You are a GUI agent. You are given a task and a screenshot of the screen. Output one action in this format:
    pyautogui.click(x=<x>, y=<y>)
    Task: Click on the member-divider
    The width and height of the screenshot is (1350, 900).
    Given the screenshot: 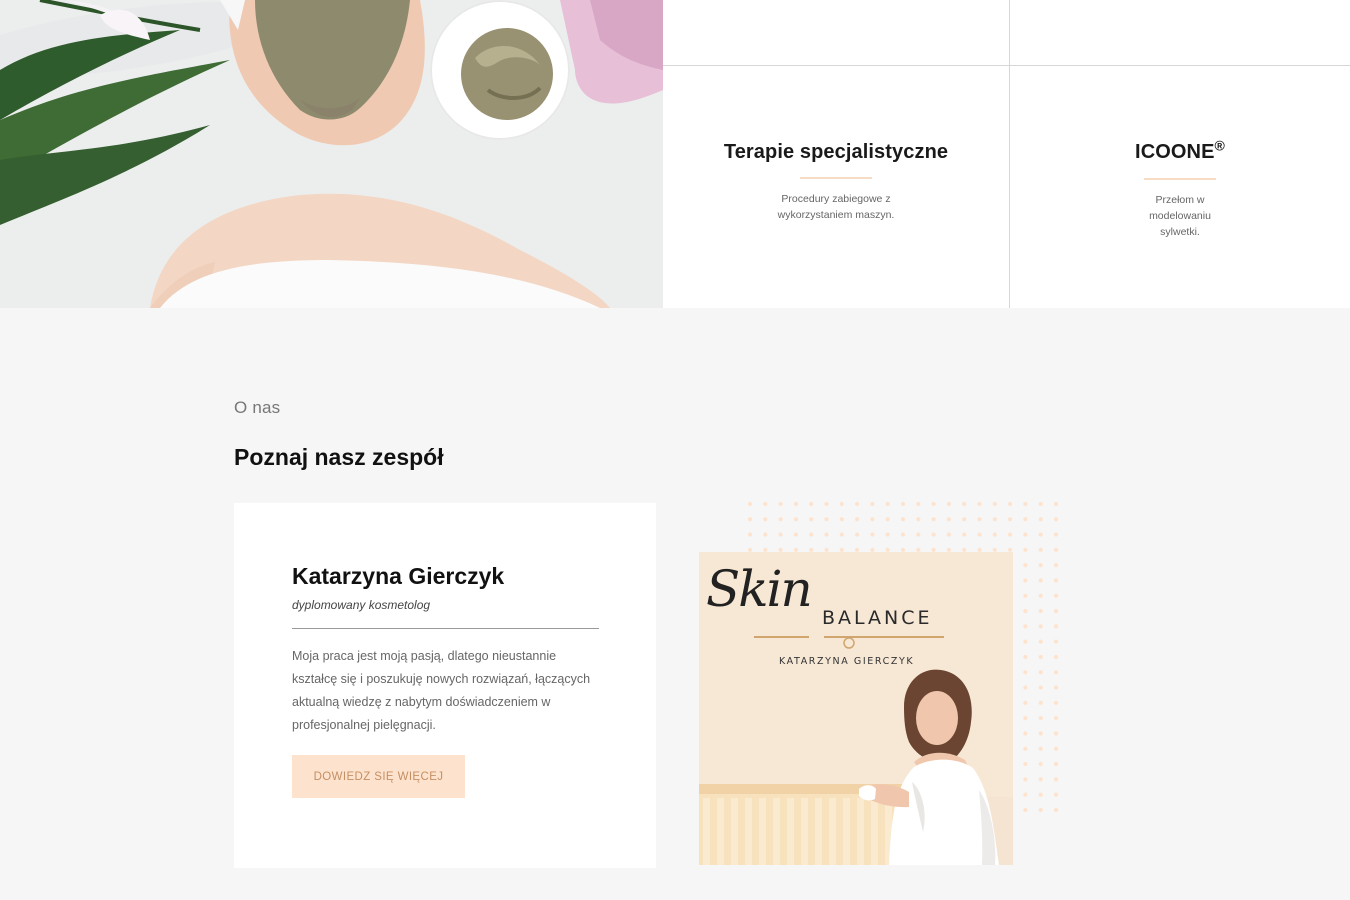 What is the action you would take?
    pyautogui.click(x=445, y=628)
    